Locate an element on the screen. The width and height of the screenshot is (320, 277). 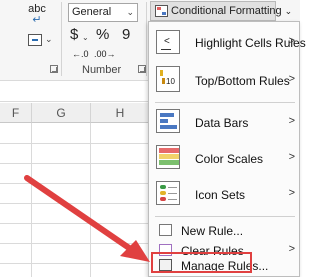
conditional-formatting-button: Conditional Formatting ⌄ is located at coordinates (221, 11).